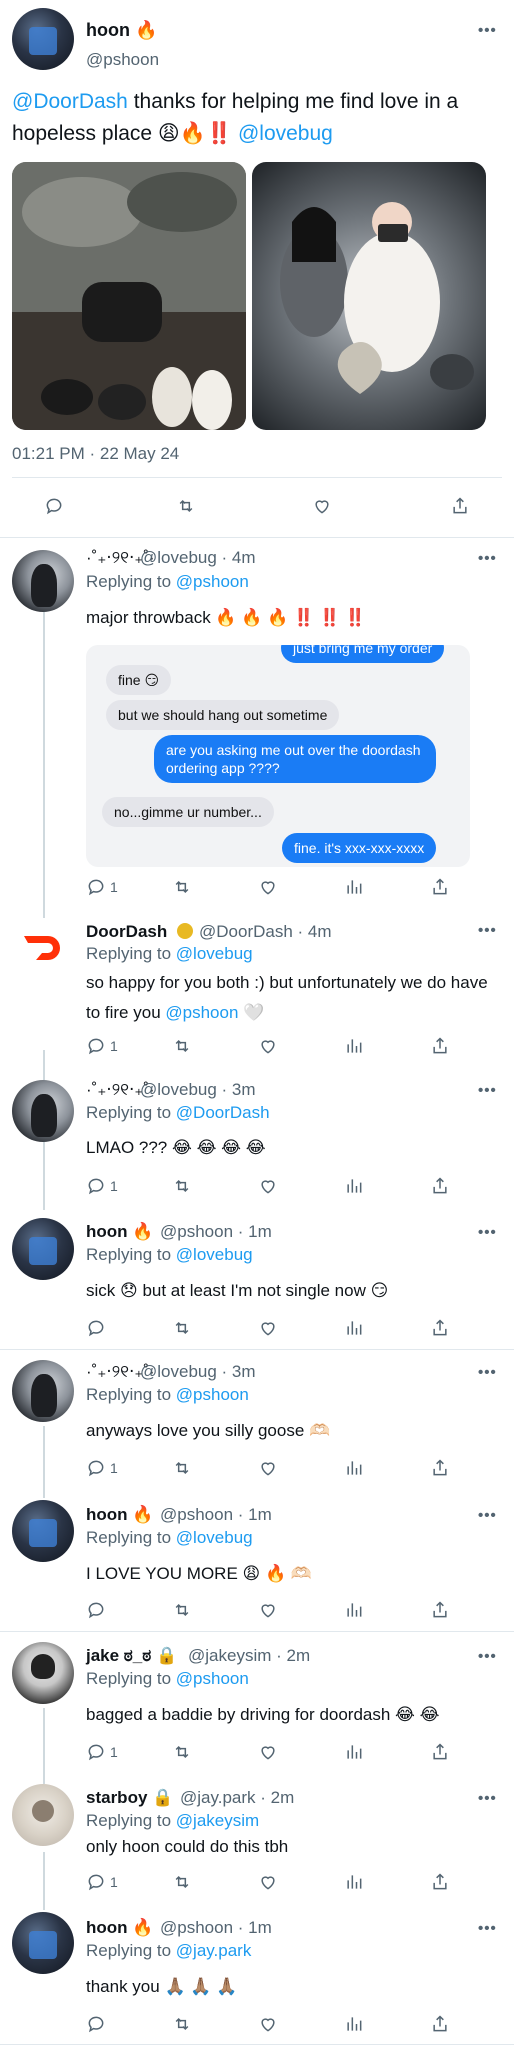 The width and height of the screenshot is (514, 2047). I want to click on photo-mirror-selfie, so click(369, 296).